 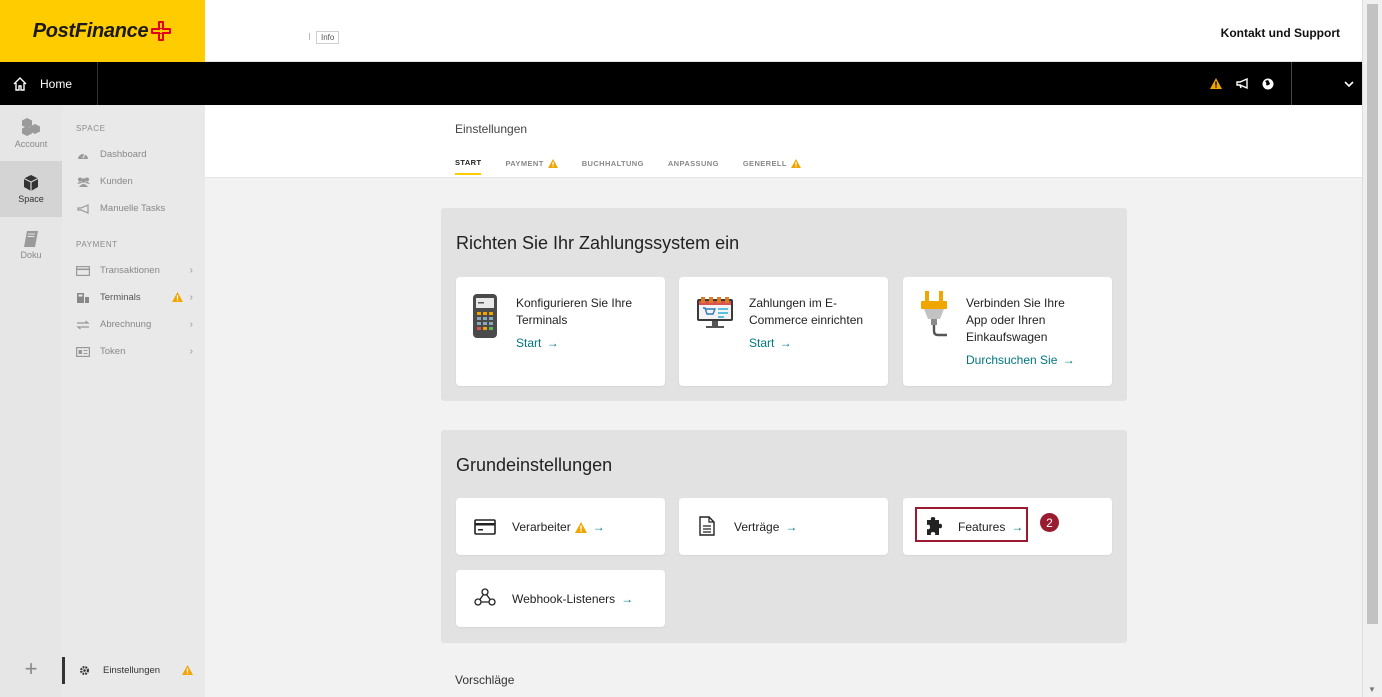 What do you see at coordinates (613, 166) in the screenshot?
I see `tab-buchhaltung: BUCHHALTUNG` at bounding box center [613, 166].